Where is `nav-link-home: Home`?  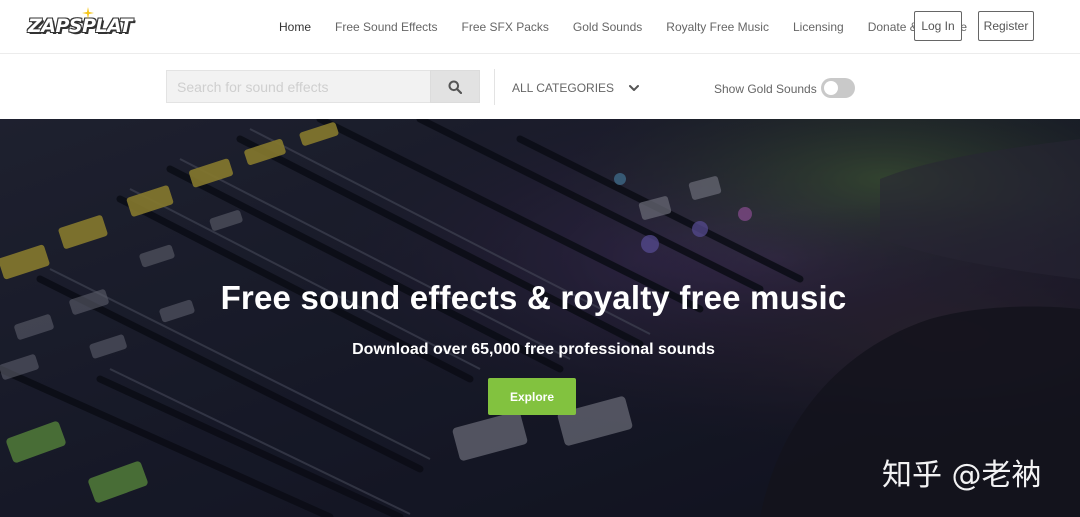
nav-link-home: Home is located at coordinates (295, 27).